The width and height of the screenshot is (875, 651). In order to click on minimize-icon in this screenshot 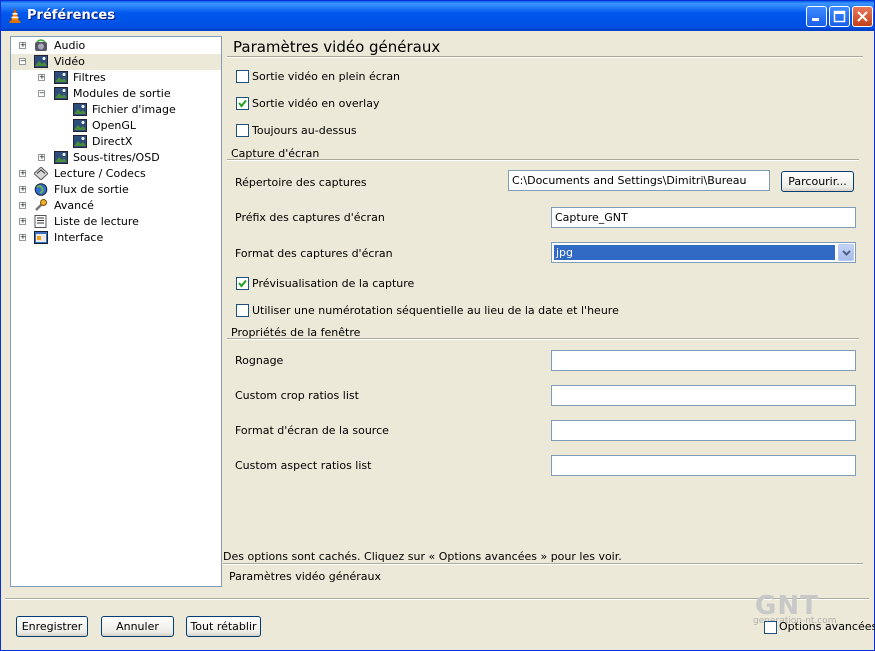, I will do `click(815, 19)`.